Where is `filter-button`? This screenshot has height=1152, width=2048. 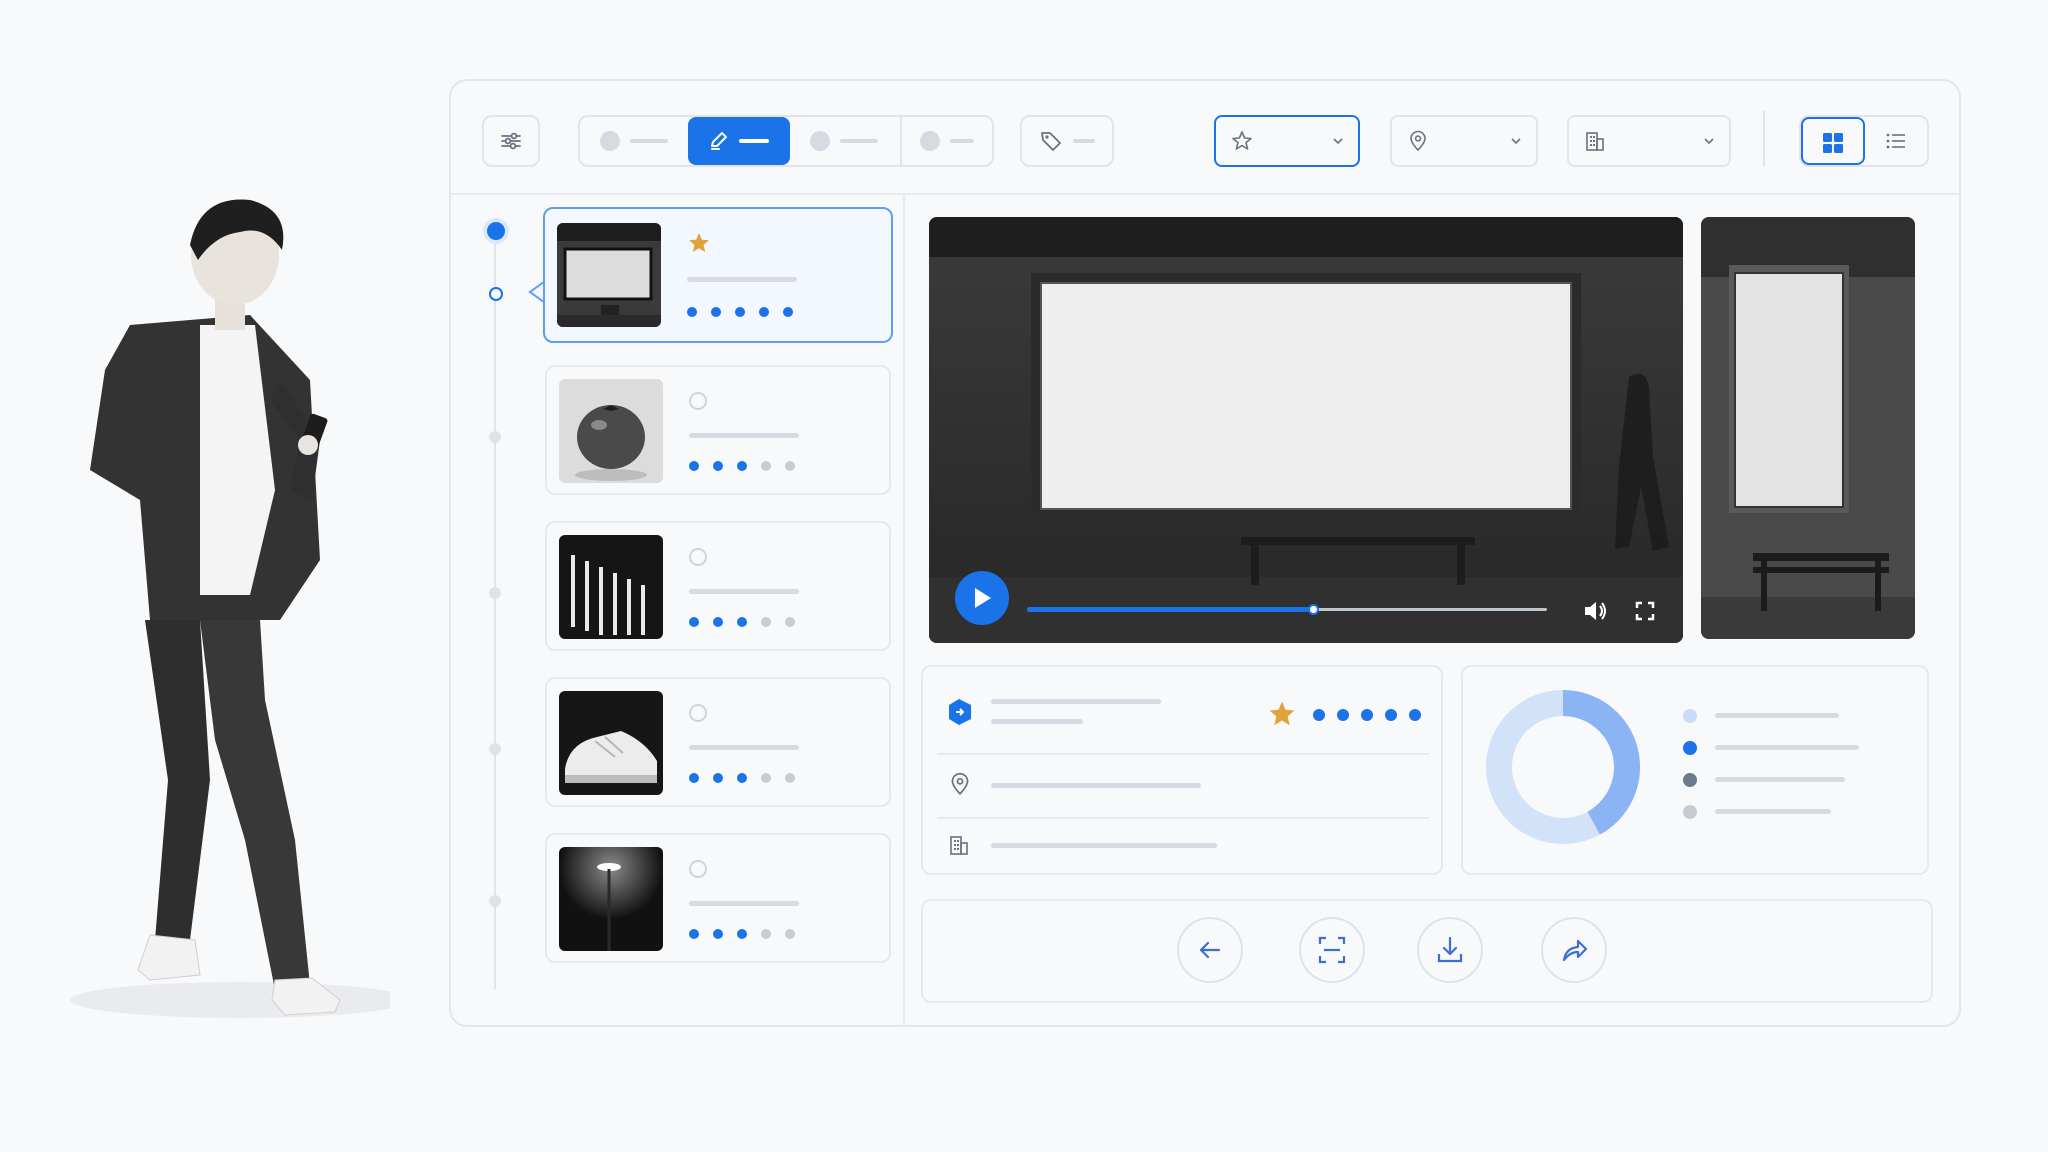
filter-button is located at coordinates (511, 141).